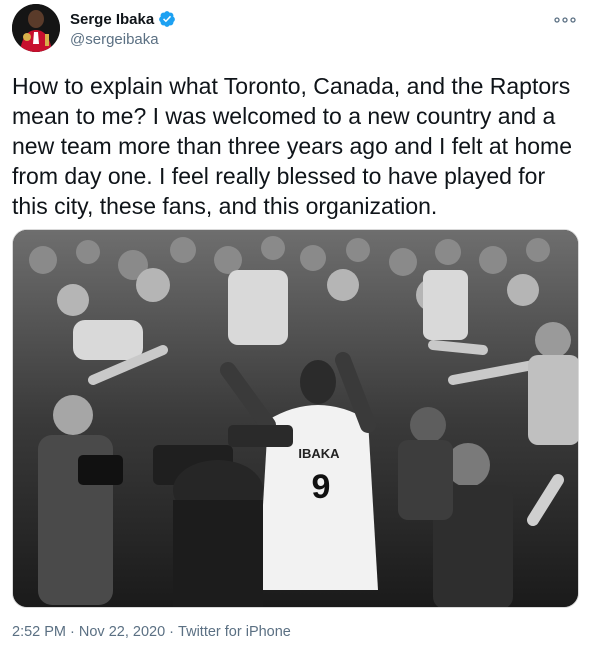  What do you see at coordinates (565, 20) in the screenshot?
I see `more-options-icon` at bounding box center [565, 20].